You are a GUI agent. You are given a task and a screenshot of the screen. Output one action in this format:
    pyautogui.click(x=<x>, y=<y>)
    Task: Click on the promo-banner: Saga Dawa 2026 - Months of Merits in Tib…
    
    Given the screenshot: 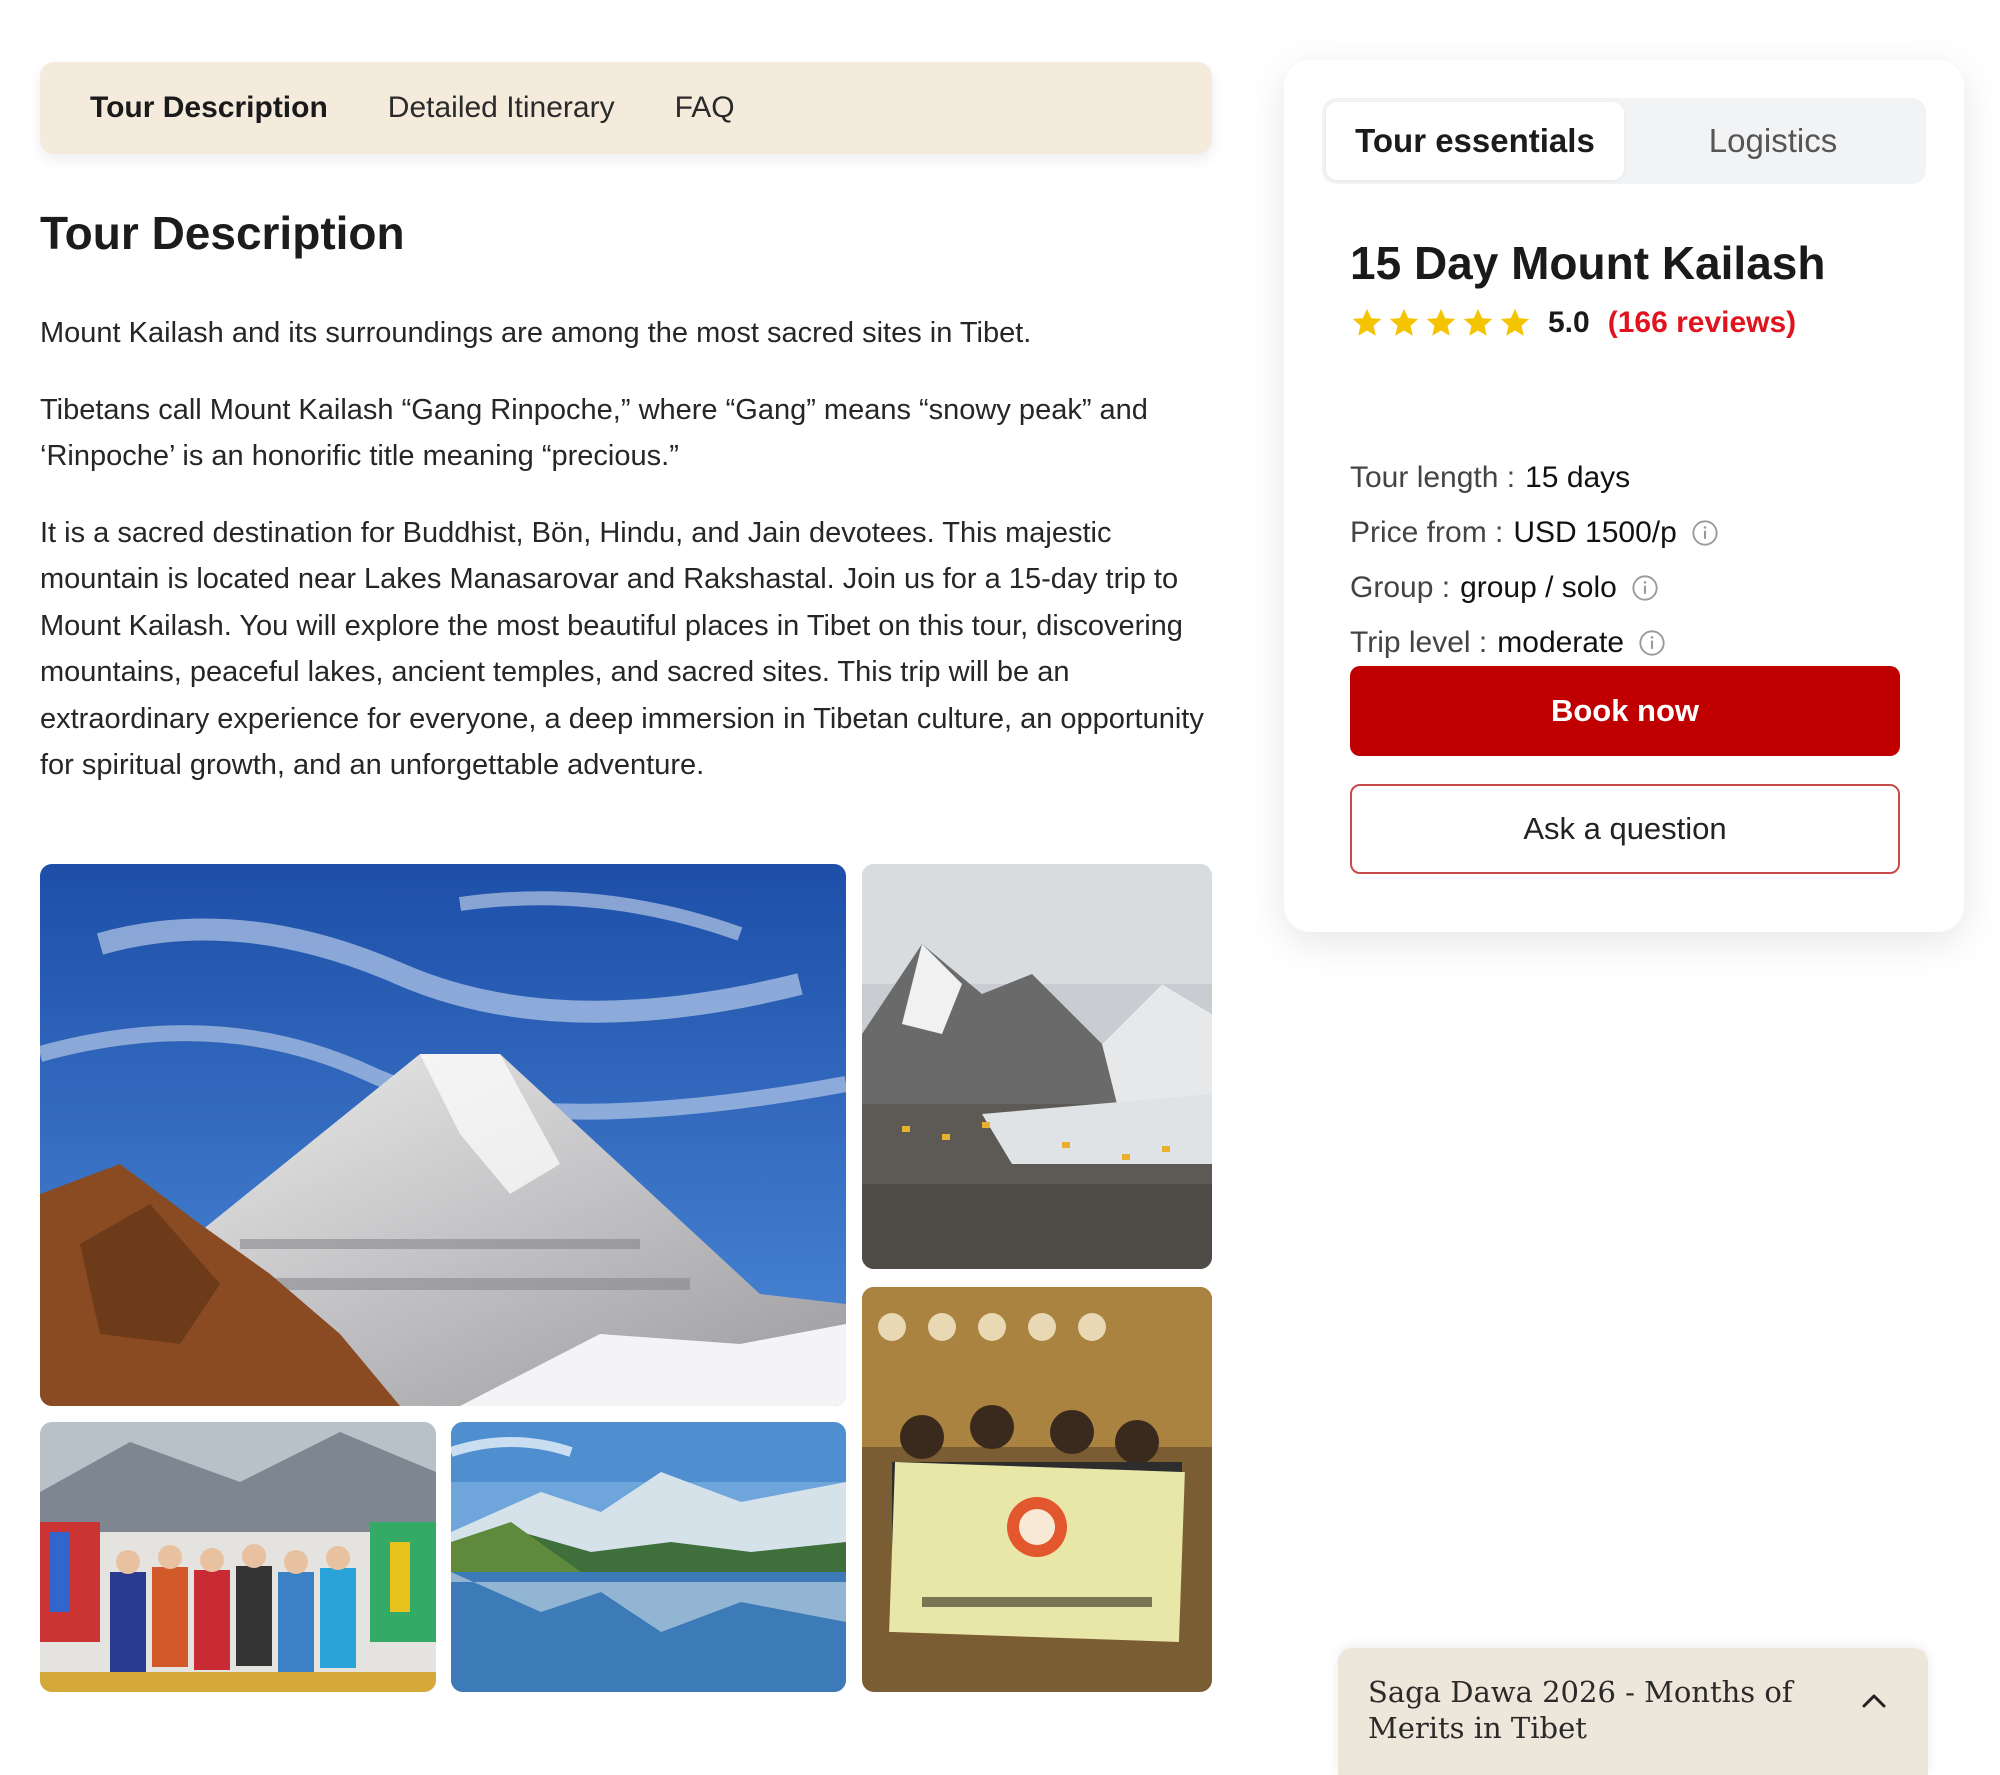 What is the action you would take?
    pyautogui.click(x=1633, y=1711)
    